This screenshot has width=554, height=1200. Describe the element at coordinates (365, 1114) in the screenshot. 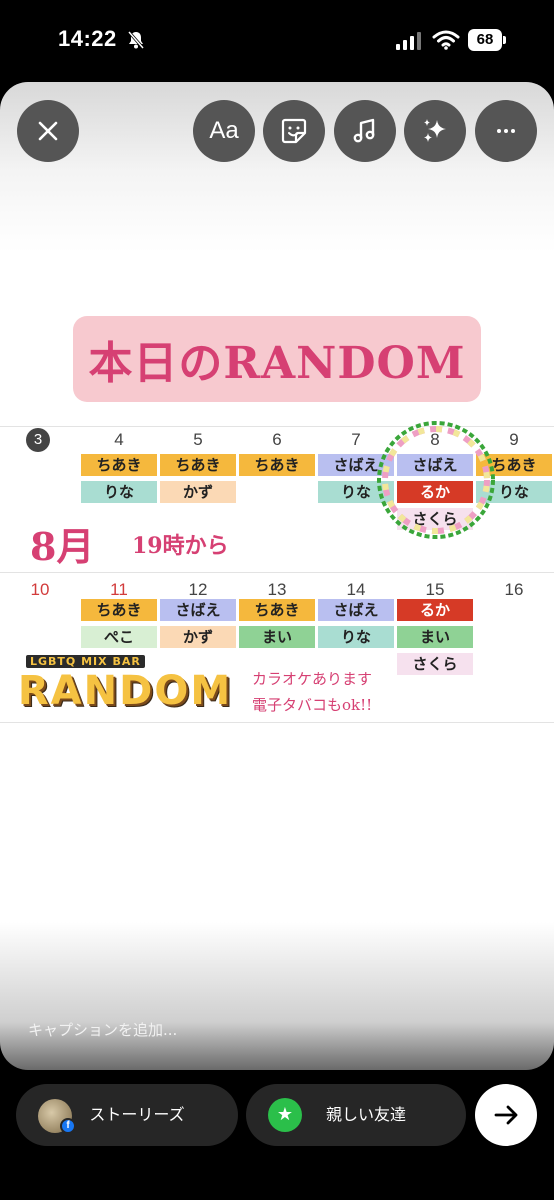

I see `close-friends-label: 親しい友達` at that location.